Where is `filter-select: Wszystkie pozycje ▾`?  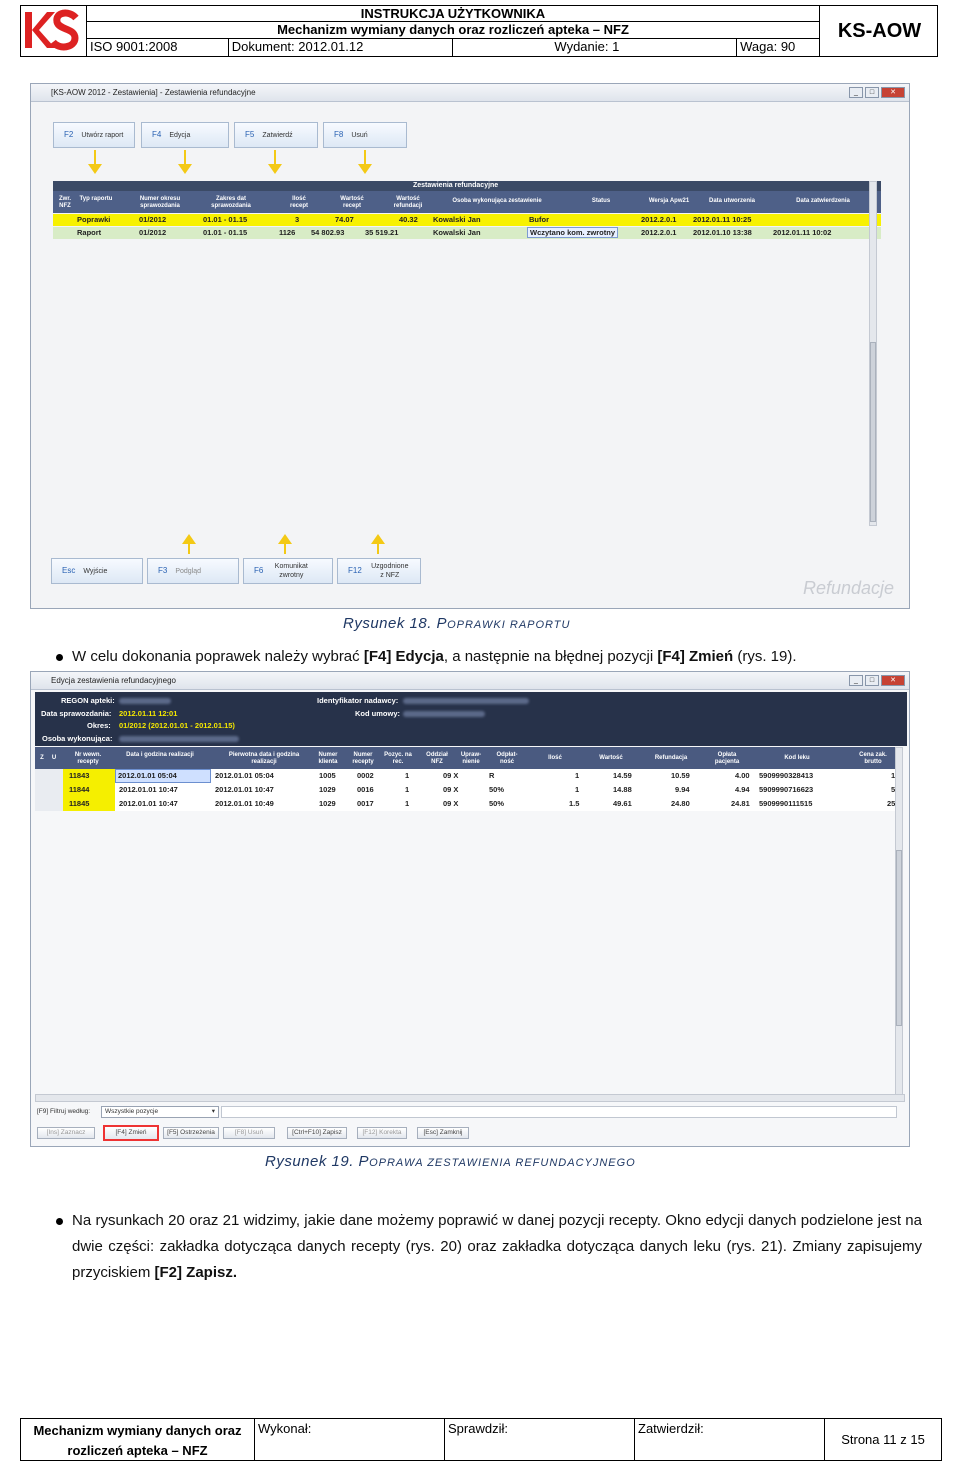
filter-select: Wszystkie pozycje ▾ is located at coordinates (160, 1112).